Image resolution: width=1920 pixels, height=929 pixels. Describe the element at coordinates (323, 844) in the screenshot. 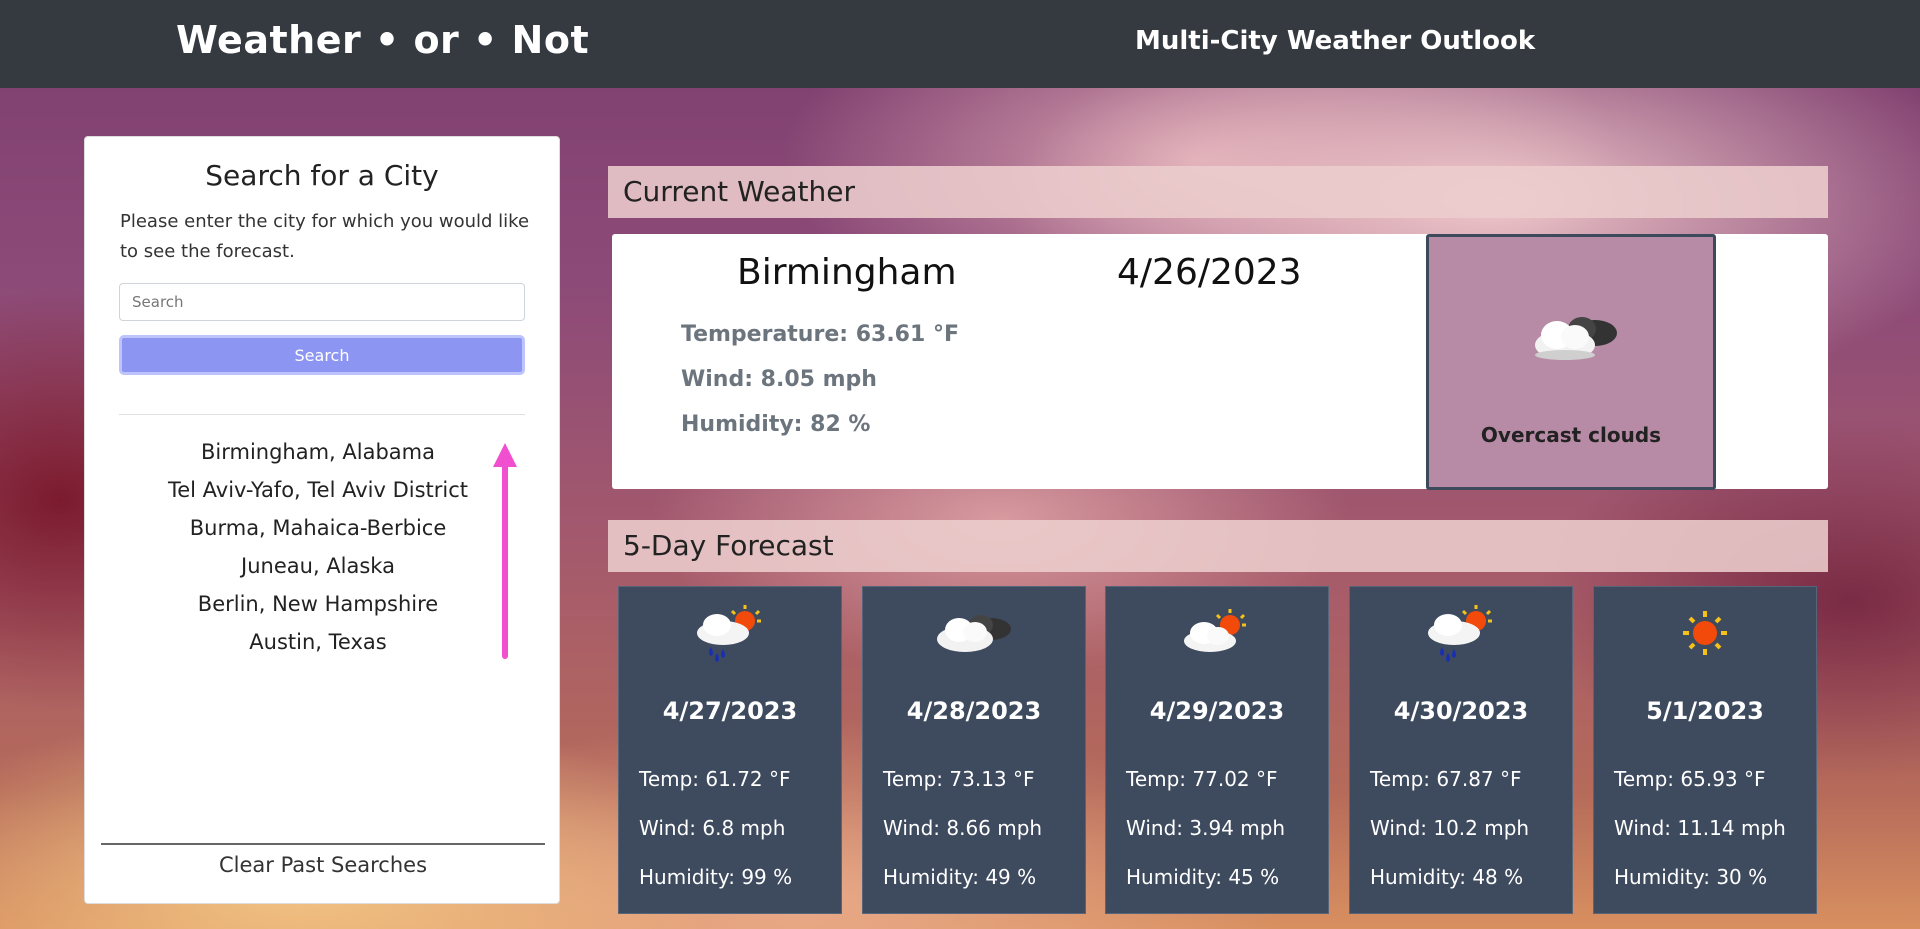

I see `footer-divider` at that location.